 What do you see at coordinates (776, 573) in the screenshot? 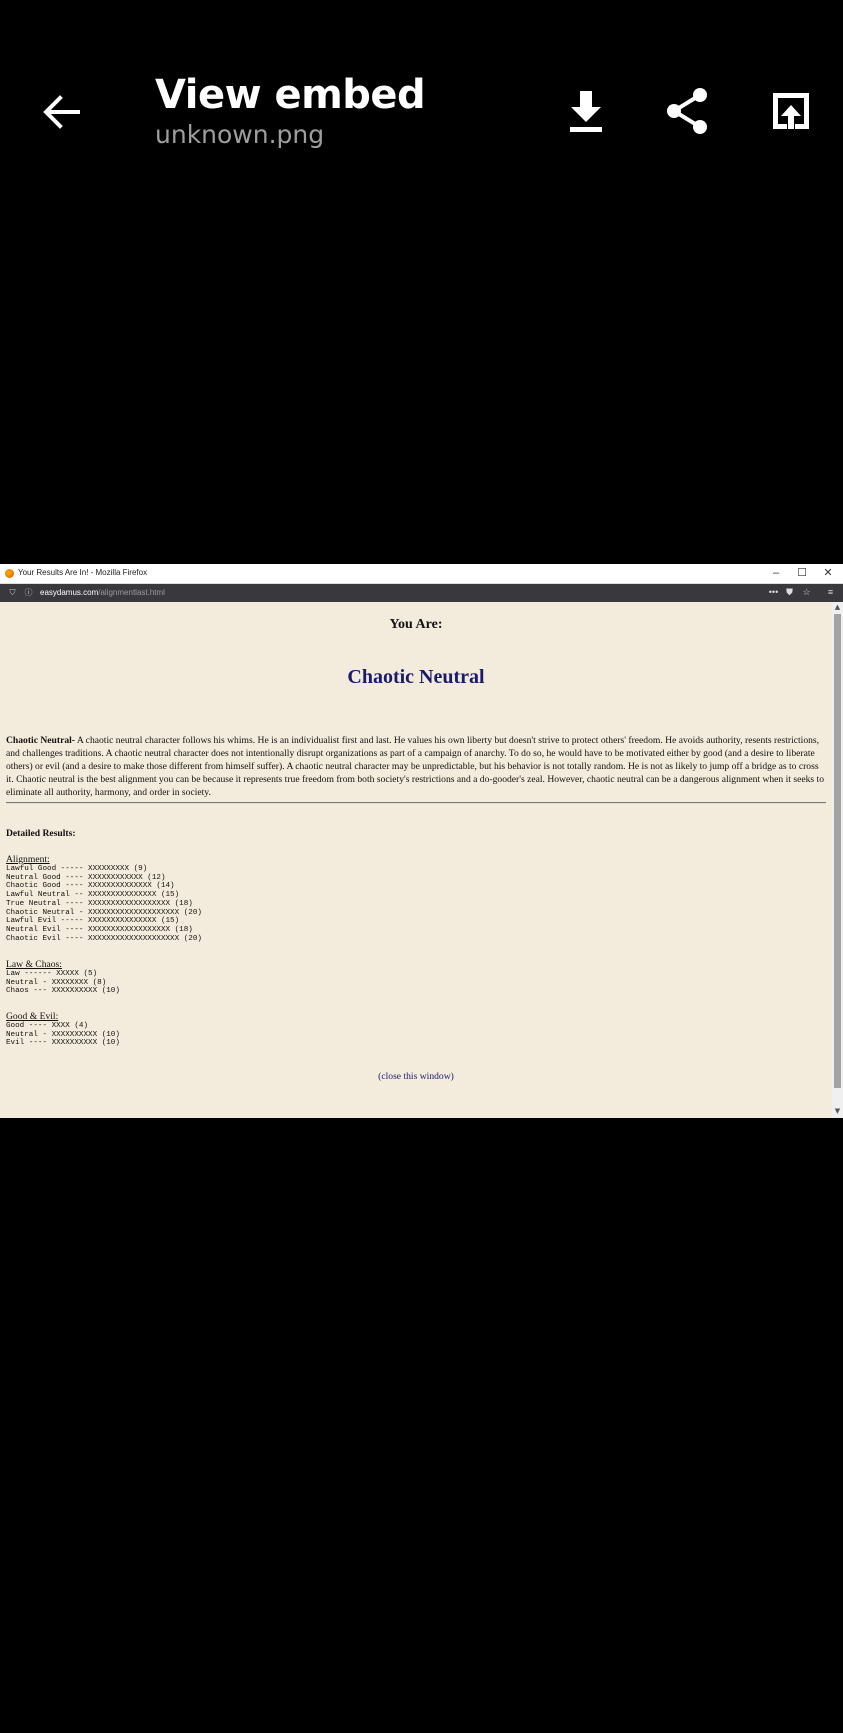
I see `minimize-icon: –` at bounding box center [776, 573].